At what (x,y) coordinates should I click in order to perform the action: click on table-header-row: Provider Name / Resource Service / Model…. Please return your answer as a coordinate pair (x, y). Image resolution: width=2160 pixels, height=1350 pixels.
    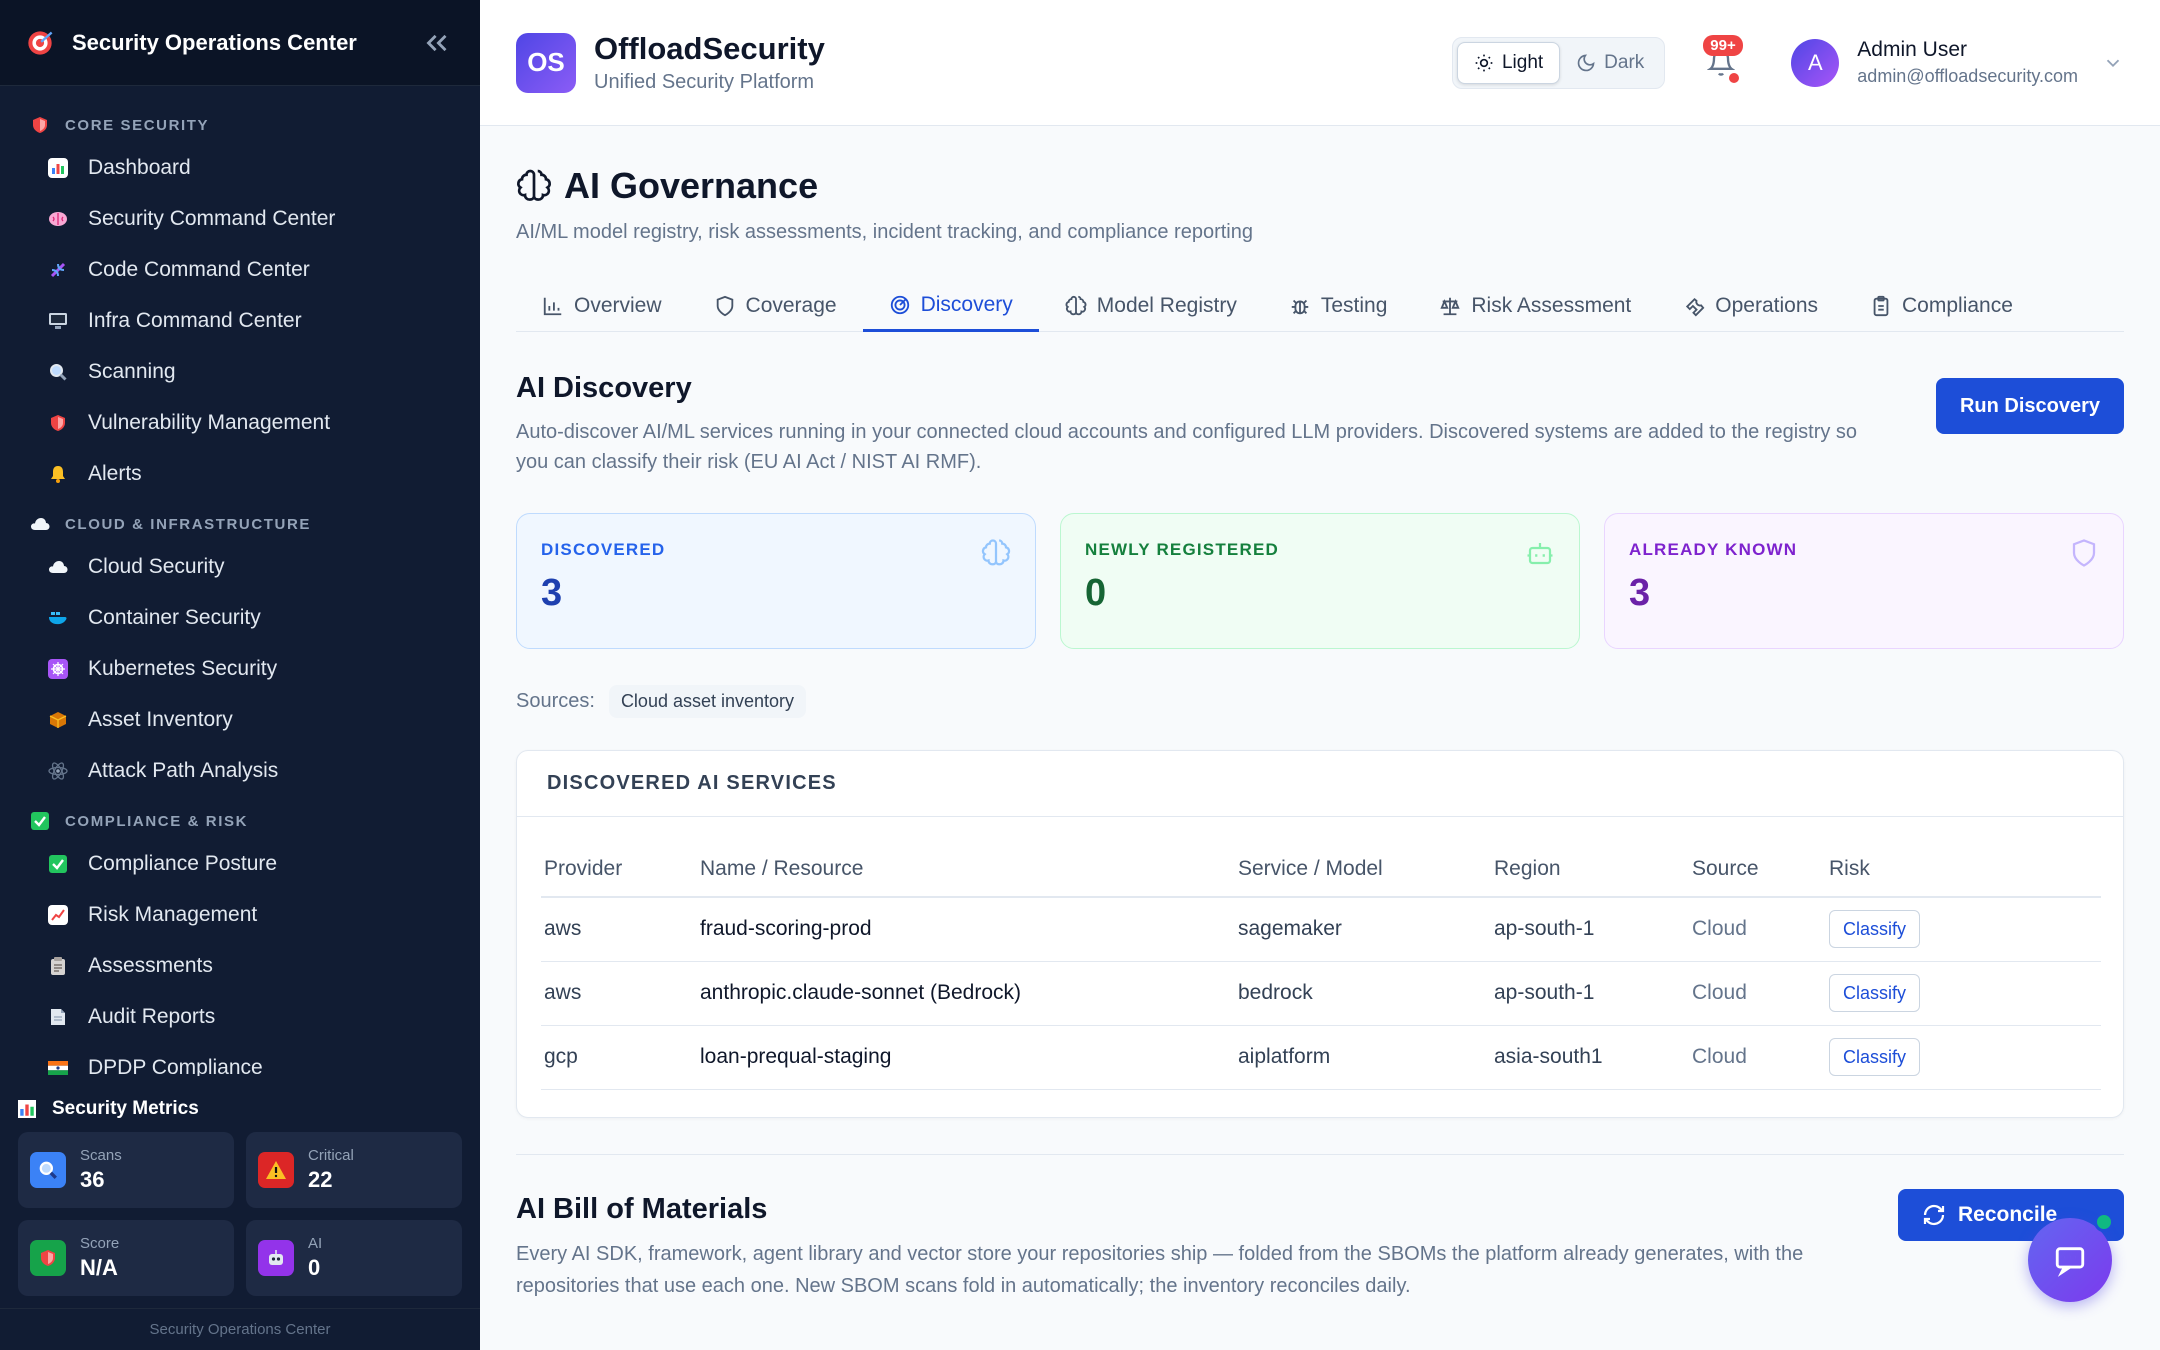
    Looking at the image, I should click on (1321, 869).